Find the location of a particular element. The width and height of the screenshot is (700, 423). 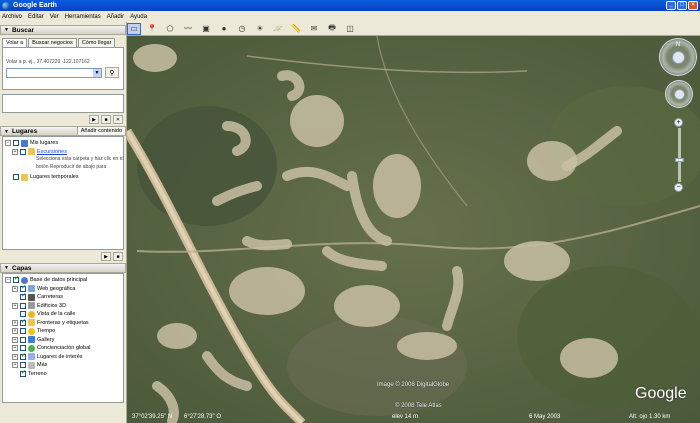

stop-tour-button: ■ is located at coordinates (118, 256).